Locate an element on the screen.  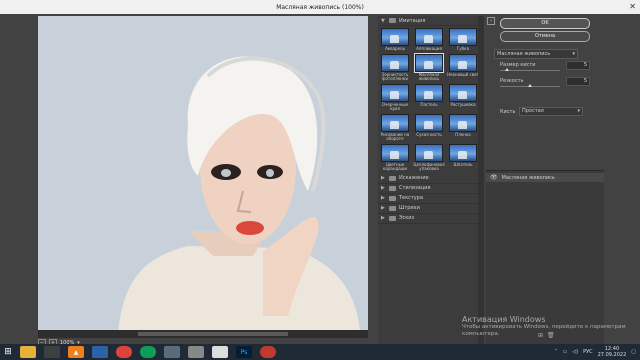
language-indicator: РУС is located at coordinates (588, 352).